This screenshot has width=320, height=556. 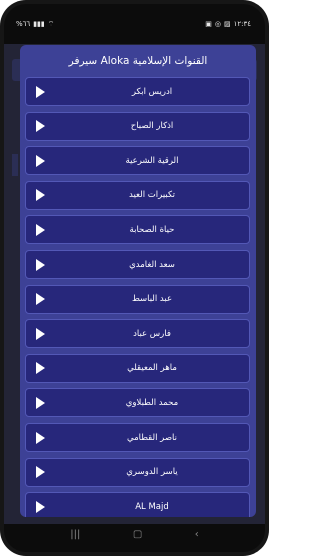 I want to click on item-label: اذكار الصباح, so click(x=152, y=126).